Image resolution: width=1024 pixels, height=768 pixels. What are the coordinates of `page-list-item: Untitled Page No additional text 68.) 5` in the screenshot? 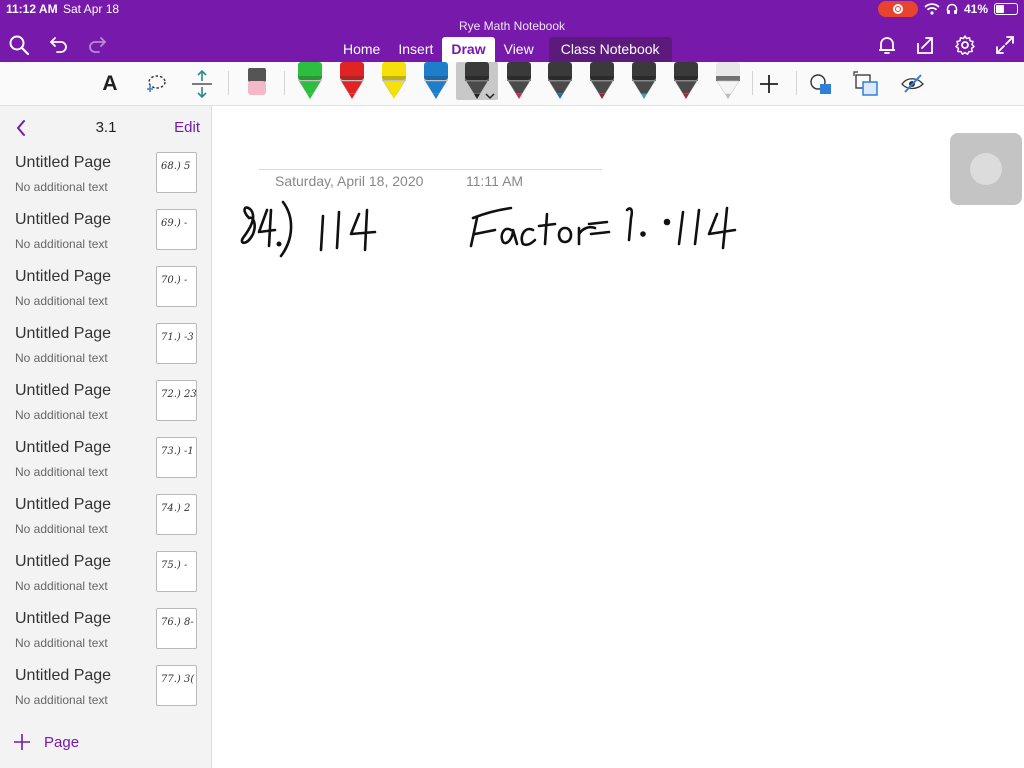 It's located at (105, 178).